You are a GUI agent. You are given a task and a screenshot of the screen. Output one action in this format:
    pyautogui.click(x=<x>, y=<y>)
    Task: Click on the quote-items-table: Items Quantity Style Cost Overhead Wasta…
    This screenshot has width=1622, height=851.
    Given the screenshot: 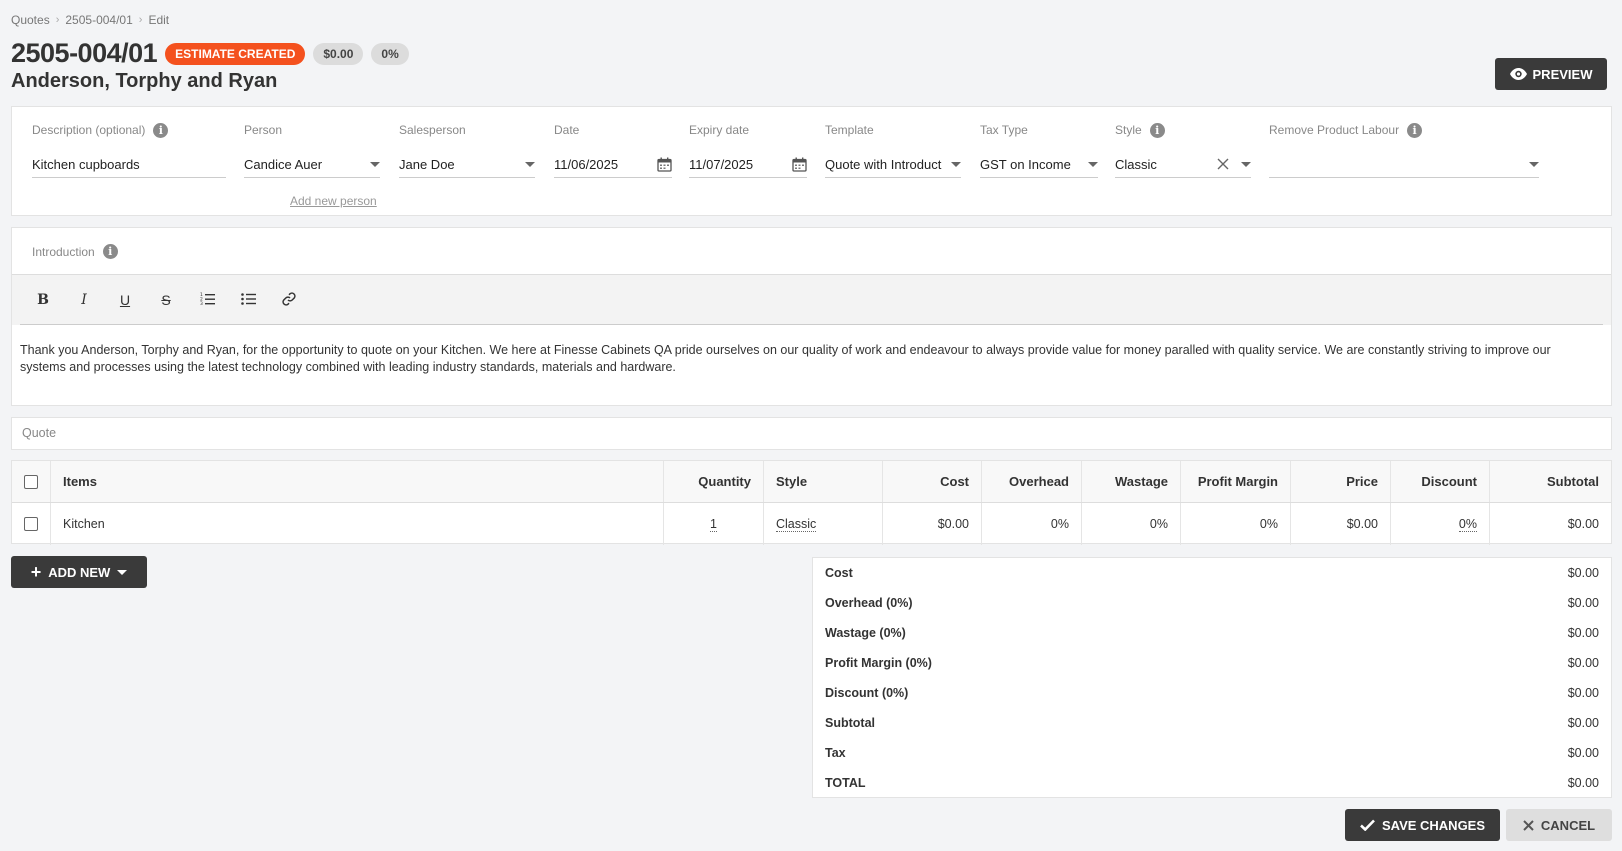 What is the action you would take?
    pyautogui.click(x=811, y=502)
    